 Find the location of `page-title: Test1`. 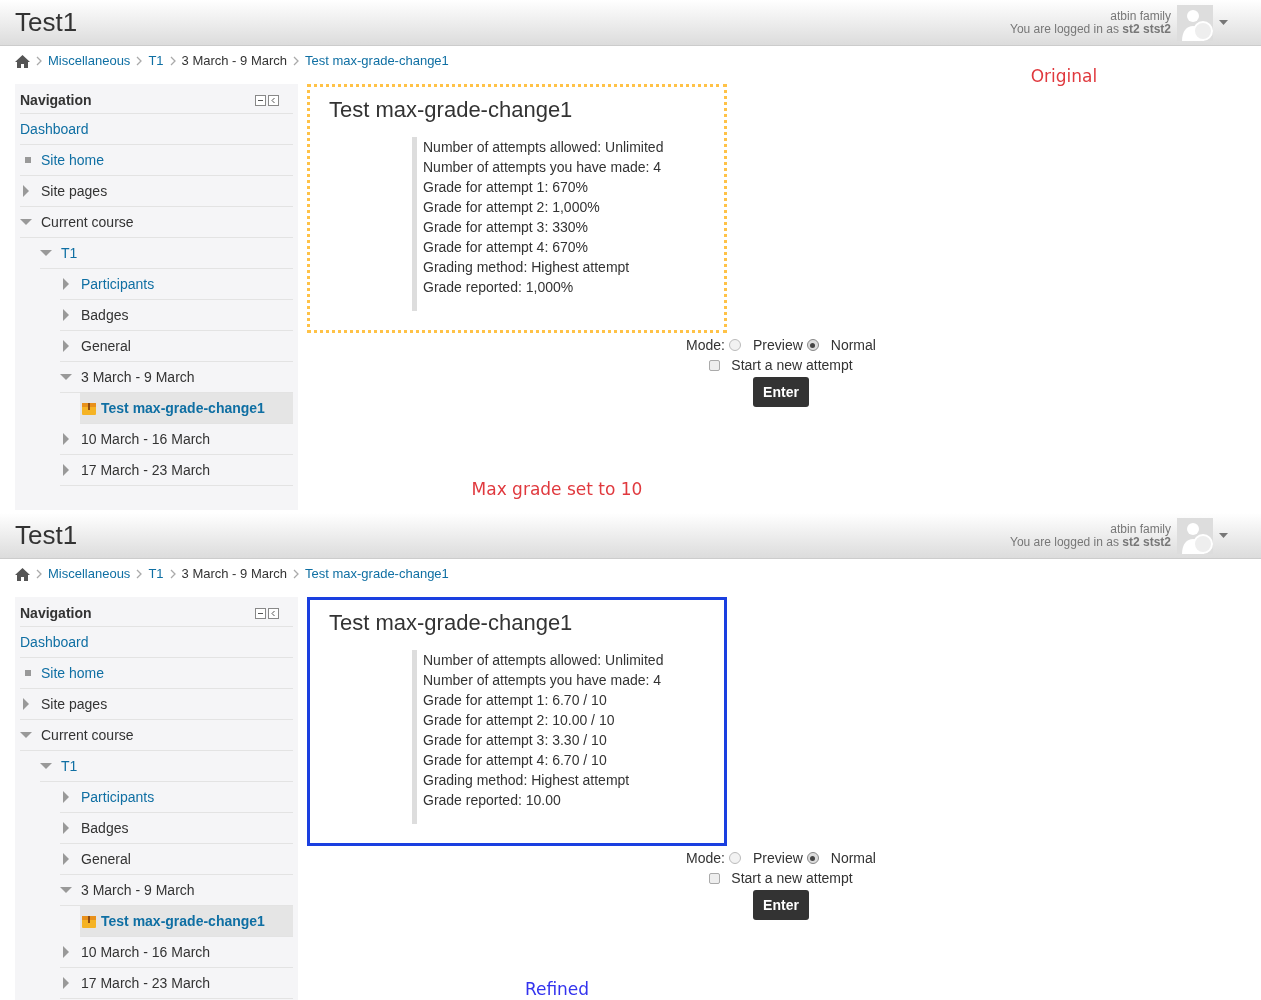

page-title: Test1 is located at coordinates (46, 535).